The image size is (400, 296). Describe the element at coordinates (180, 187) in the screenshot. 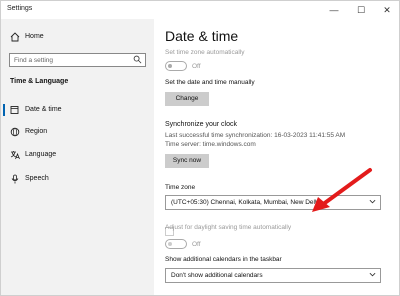

I see `timezone-label: Time zone` at that location.